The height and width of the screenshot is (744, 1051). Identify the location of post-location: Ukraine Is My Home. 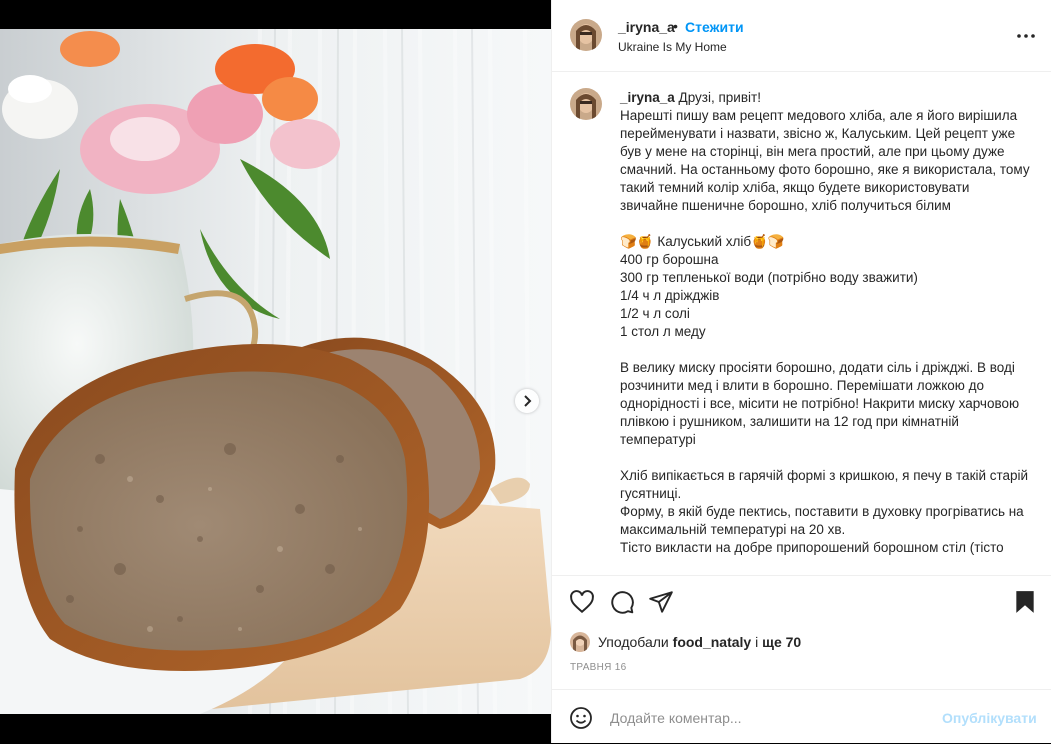
(672, 47).